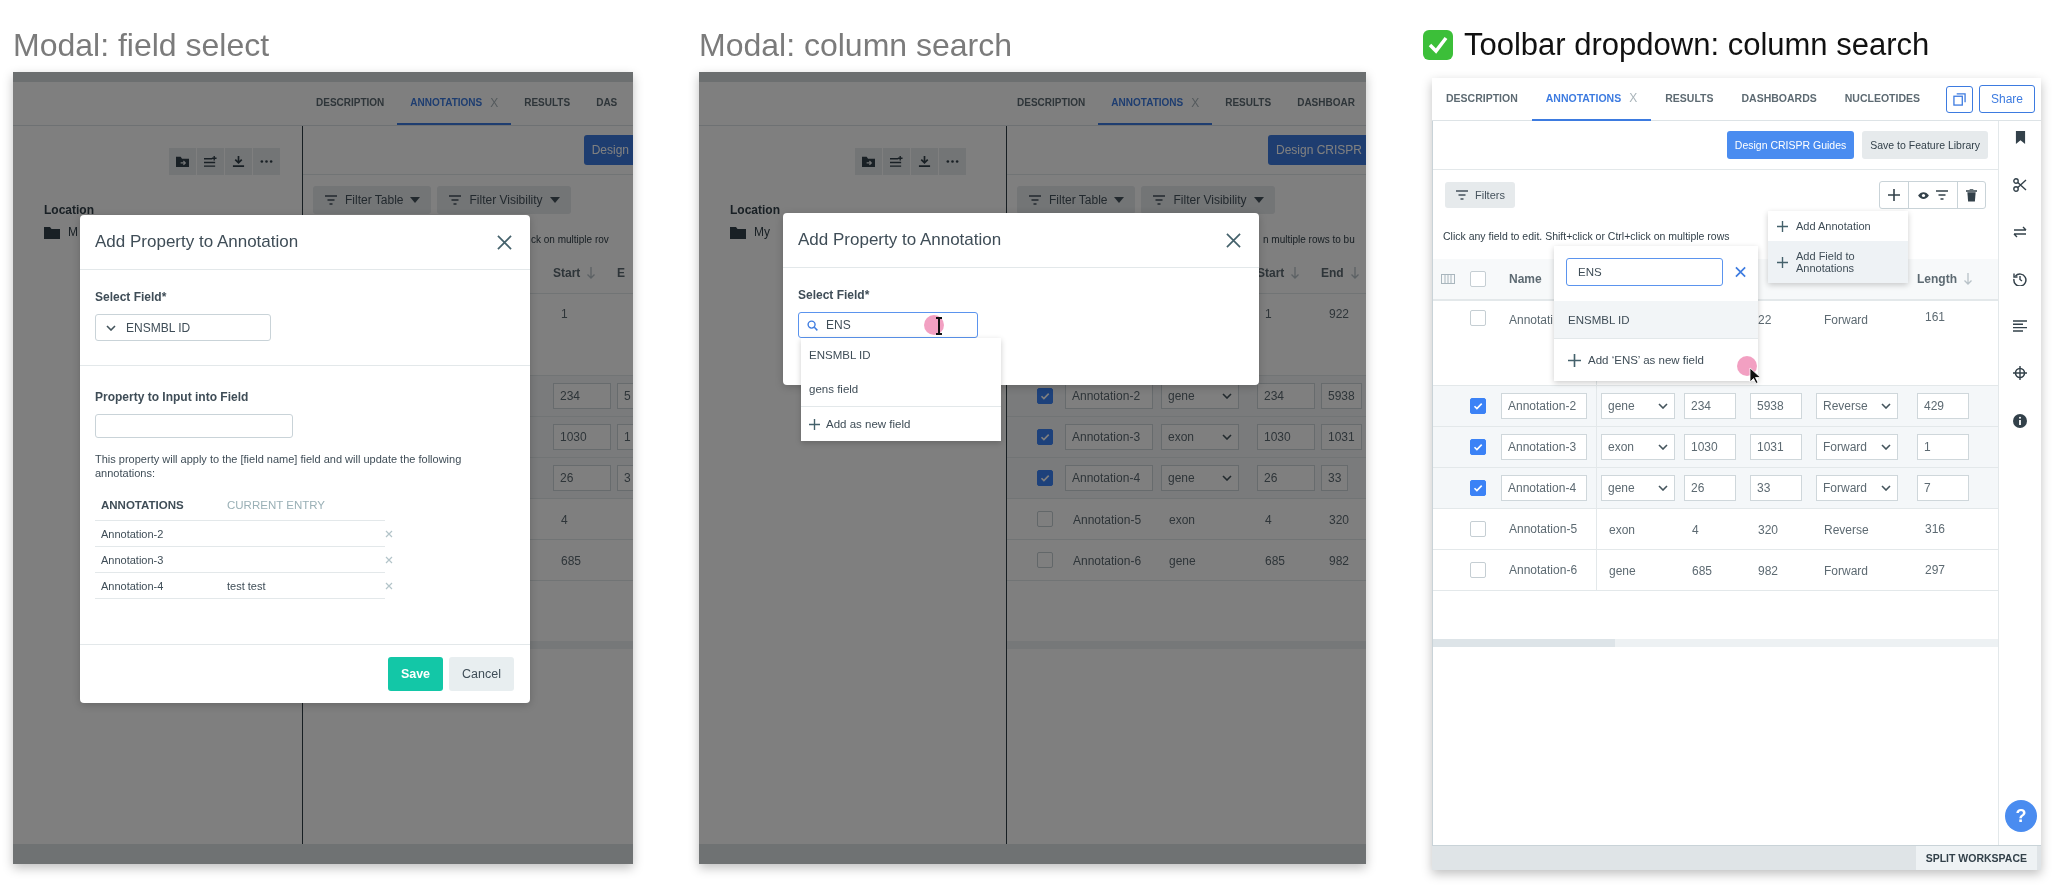  Describe the element at coordinates (1925, 145) in the screenshot. I see `save-library-button: Save to Feature Library` at that location.